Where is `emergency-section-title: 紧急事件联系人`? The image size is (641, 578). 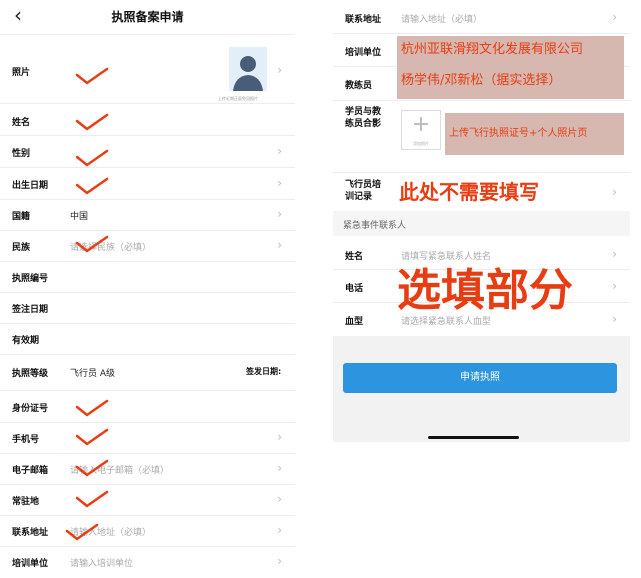
emergency-section-title: 紧急事件联系人 is located at coordinates (375, 226).